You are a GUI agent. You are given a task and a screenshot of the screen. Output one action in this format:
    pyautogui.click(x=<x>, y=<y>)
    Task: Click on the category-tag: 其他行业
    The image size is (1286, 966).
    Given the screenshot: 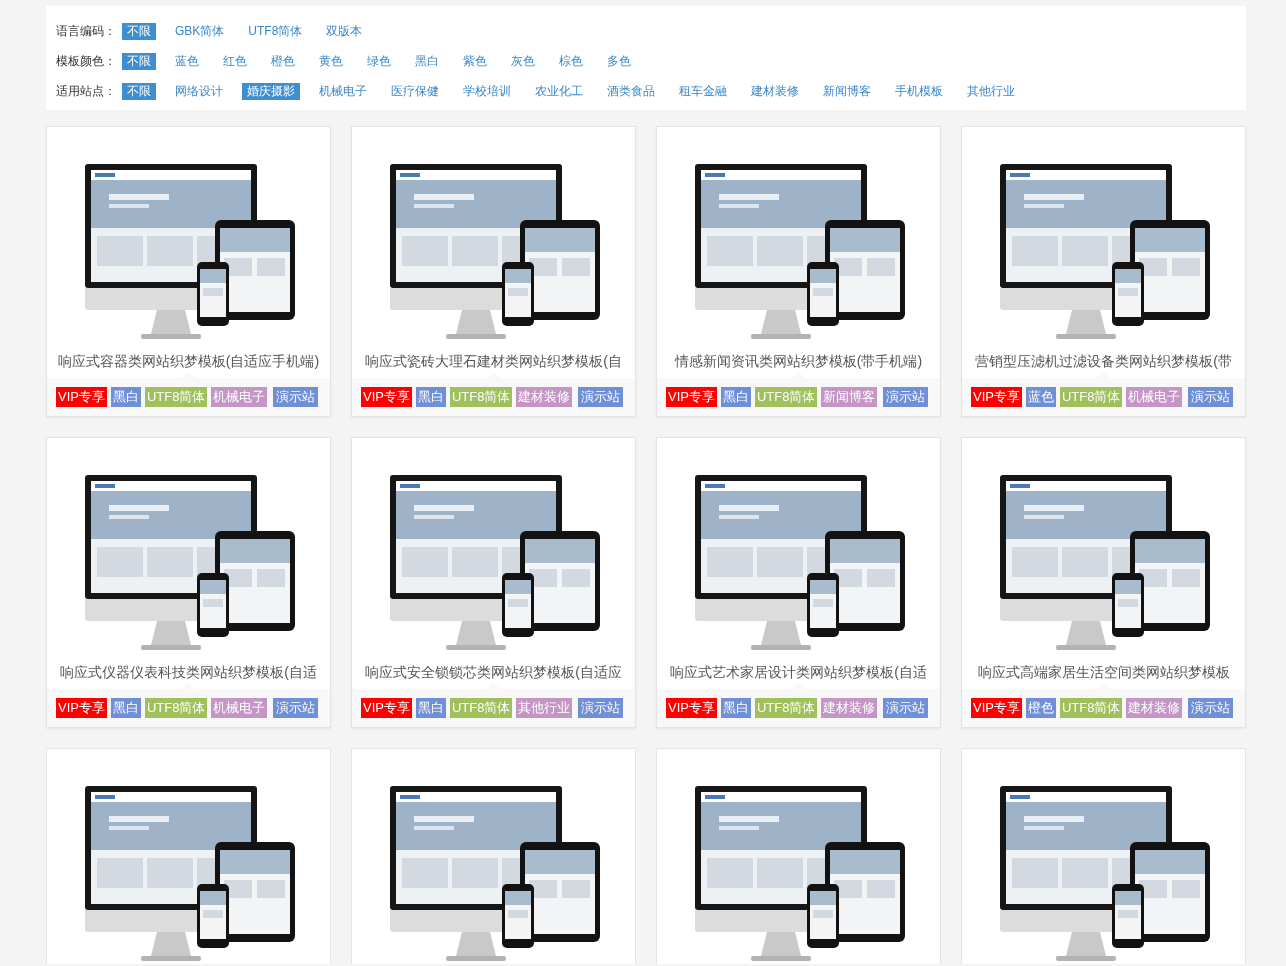 What is the action you would take?
    pyautogui.click(x=544, y=708)
    